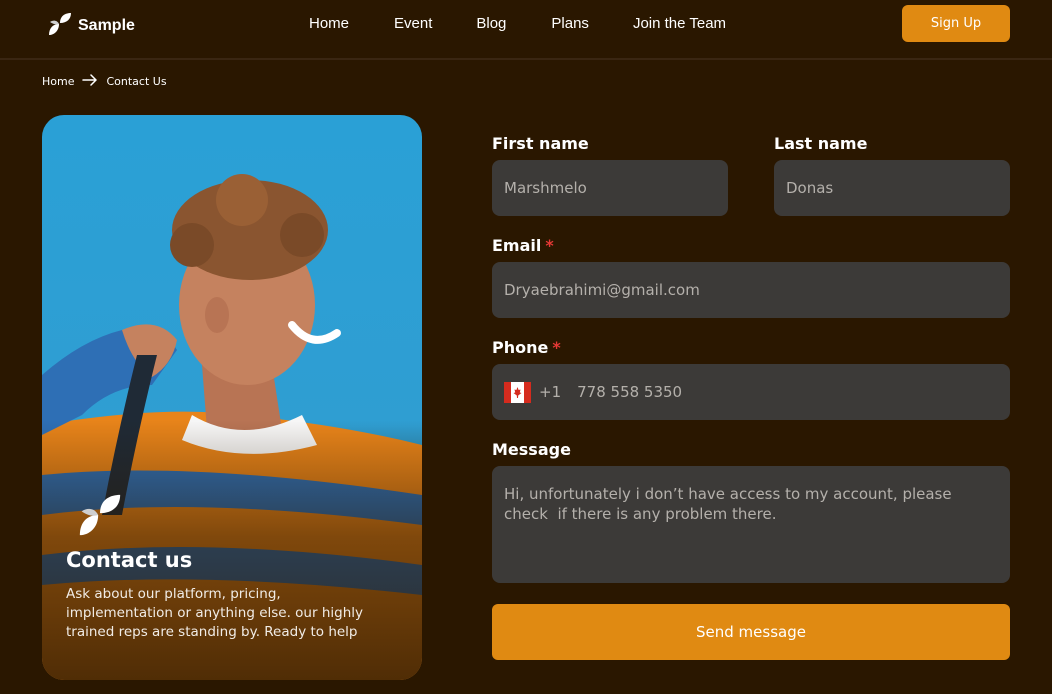 This screenshot has height=694, width=1052. What do you see at coordinates (610, 188) in the screenshot?
I see `first-name-field` at bounding box center [610, 188].